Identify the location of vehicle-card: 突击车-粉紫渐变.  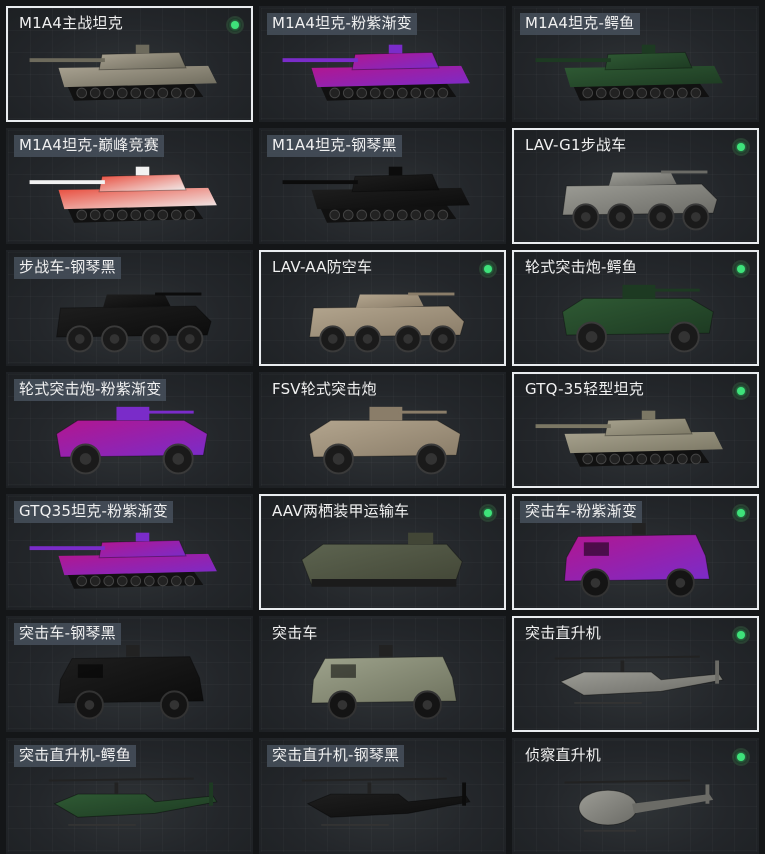
(635, 552).